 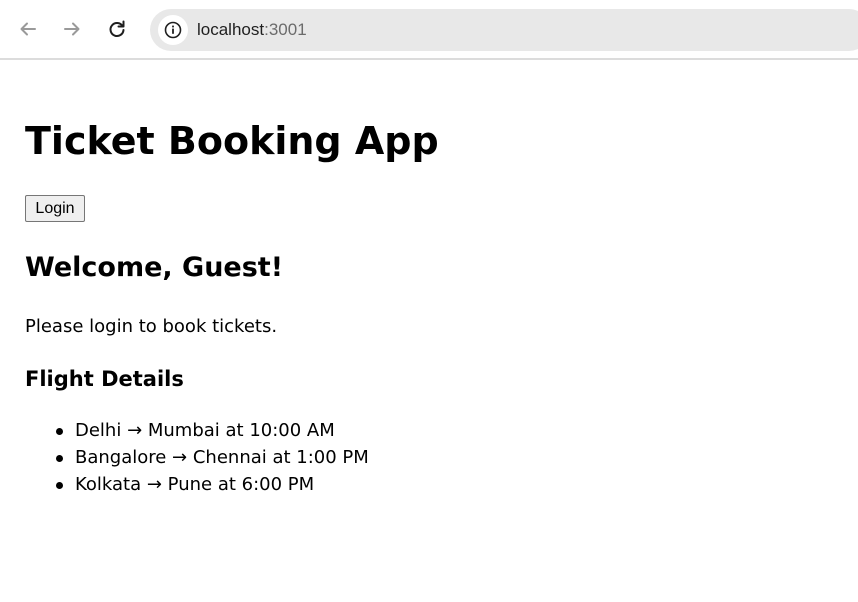 I want to click on site-info-button, so click(x=173, y=30).